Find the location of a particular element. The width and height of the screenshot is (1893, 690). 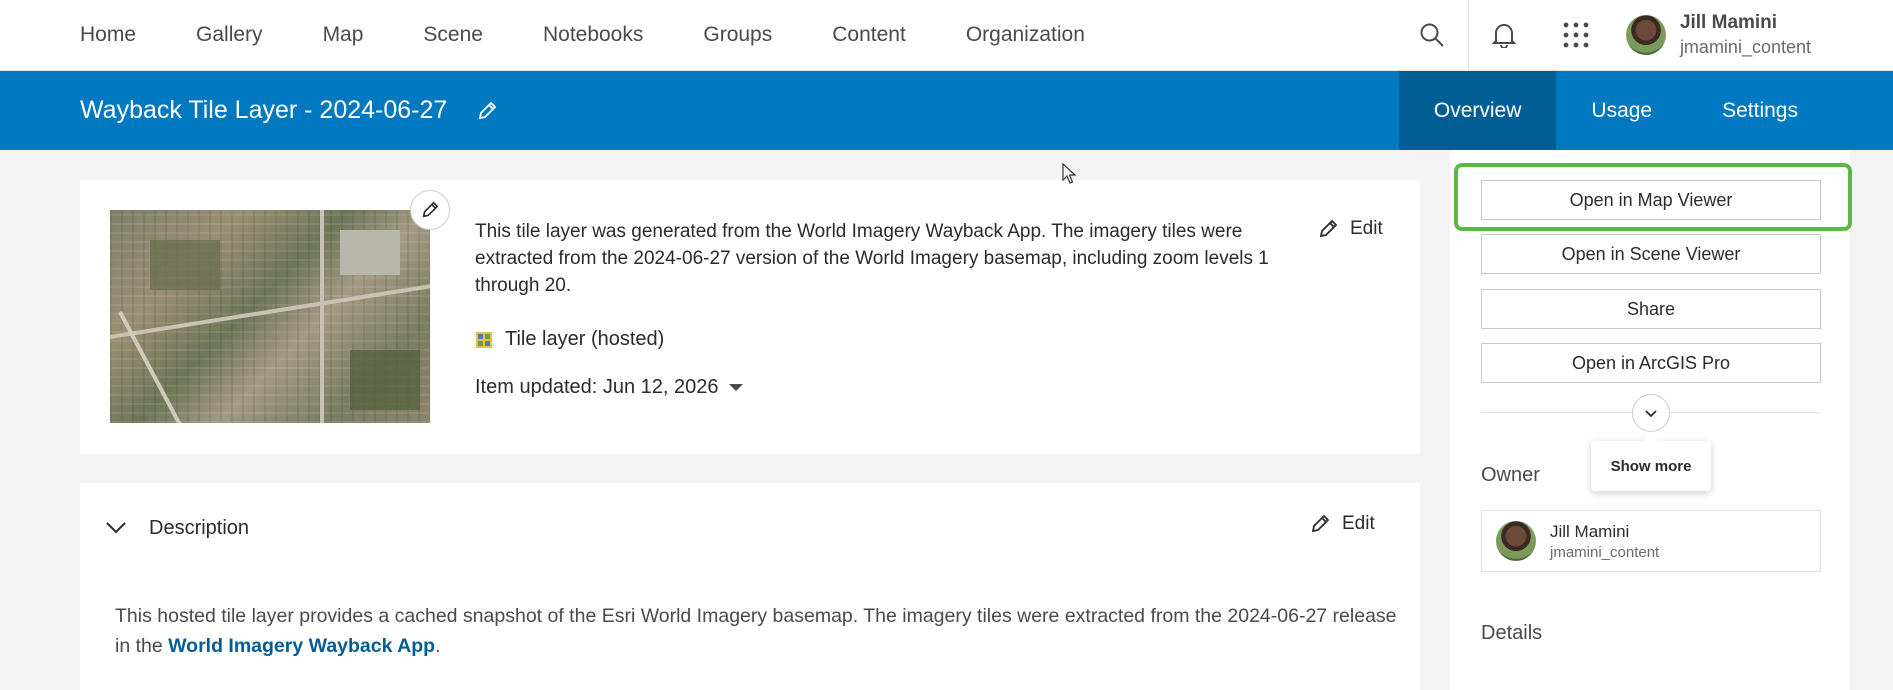

edit-summary-button: Edit is located at coordinates (1350, 229).